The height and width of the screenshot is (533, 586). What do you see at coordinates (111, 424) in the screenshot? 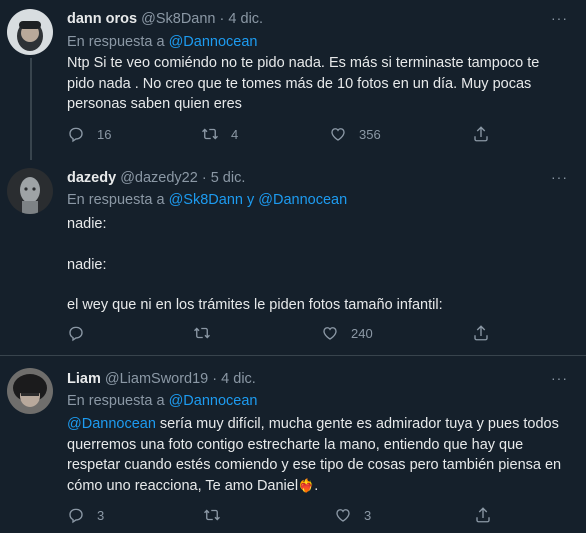
I see `mention-link: @Dannocean` at bounding box center [111, 424].